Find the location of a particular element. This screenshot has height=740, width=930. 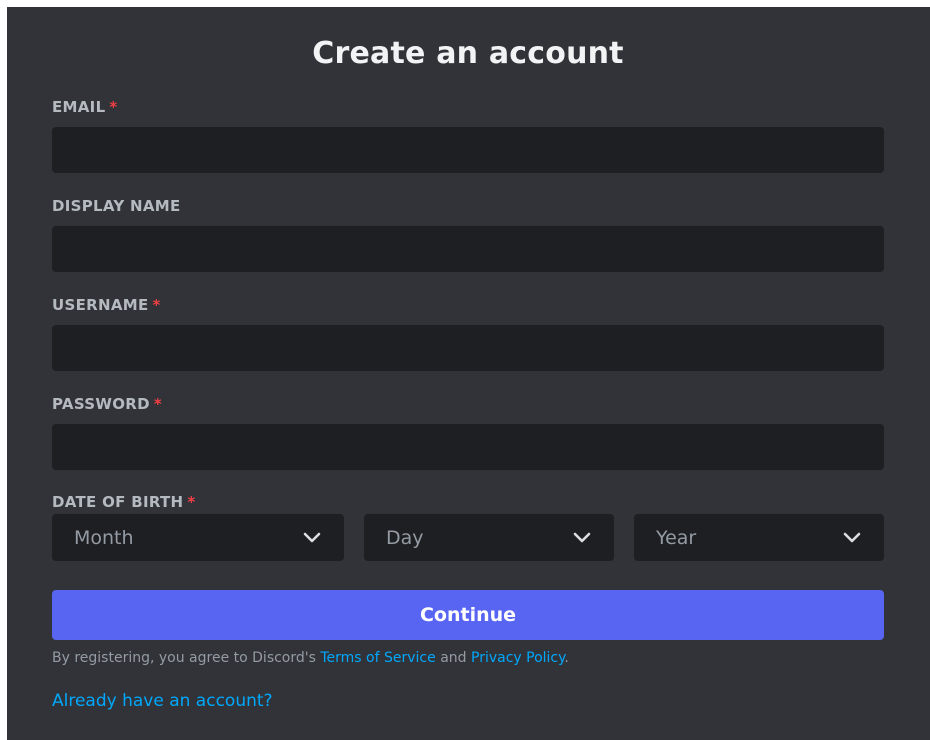

email-label: EMAIL * is located at coordinates (85, 107).